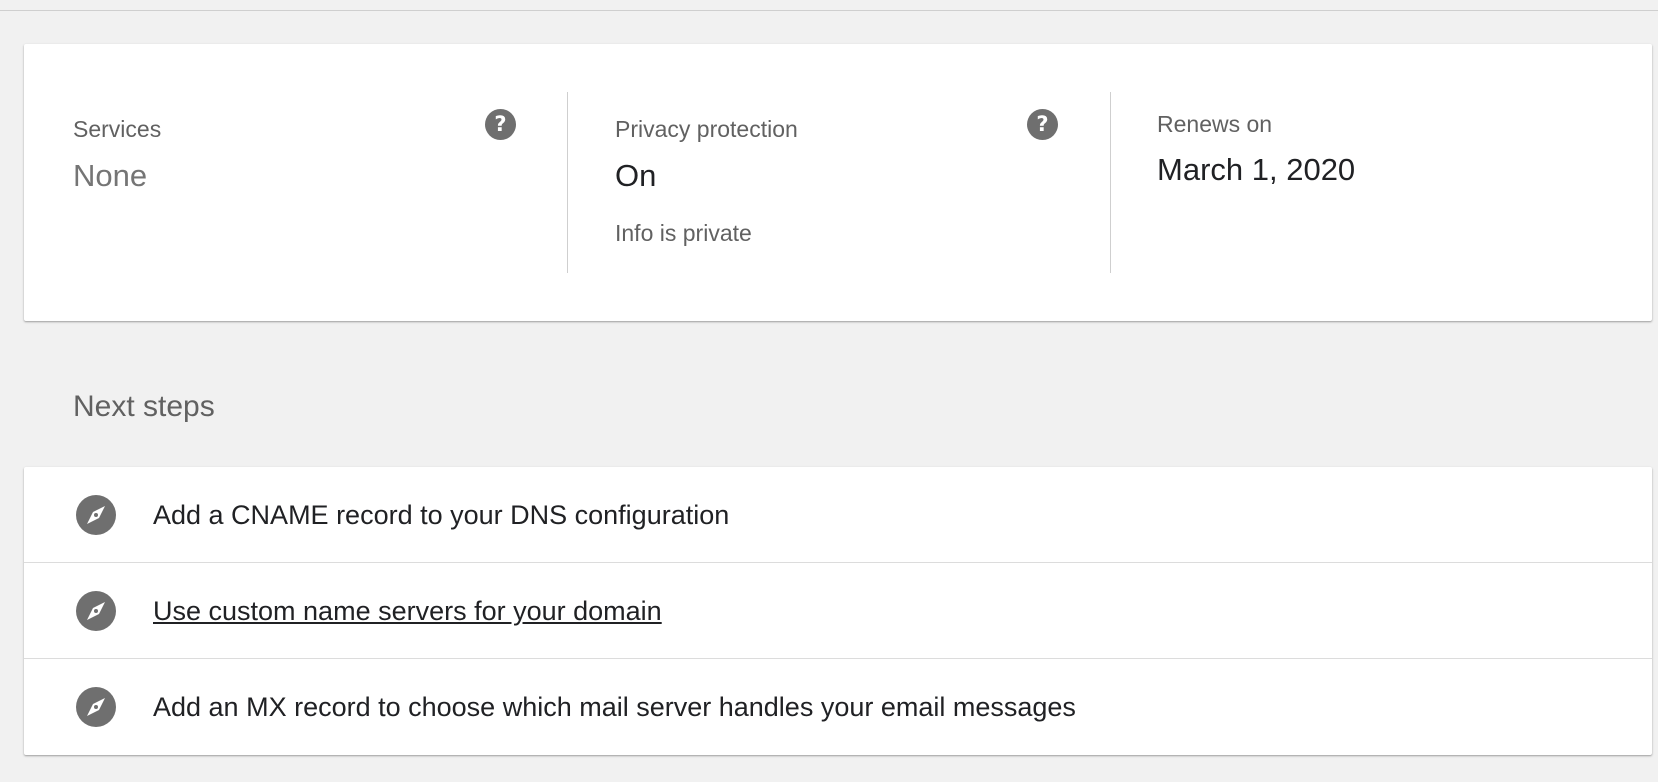 The width and height of the screenshot is (1658, 782). What do you see at coordinates (110, 175) in the screenshot?
I see `services-value: None` at bounding box center [110, 175].